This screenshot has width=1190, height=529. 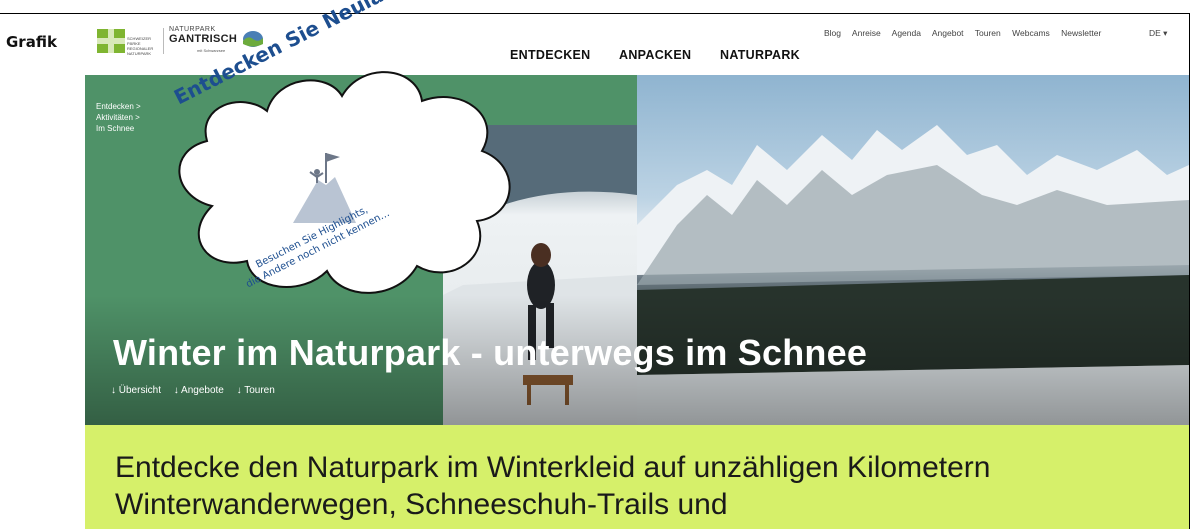 I want to click on nav-touren: Touren, so click(x=988, y=33).